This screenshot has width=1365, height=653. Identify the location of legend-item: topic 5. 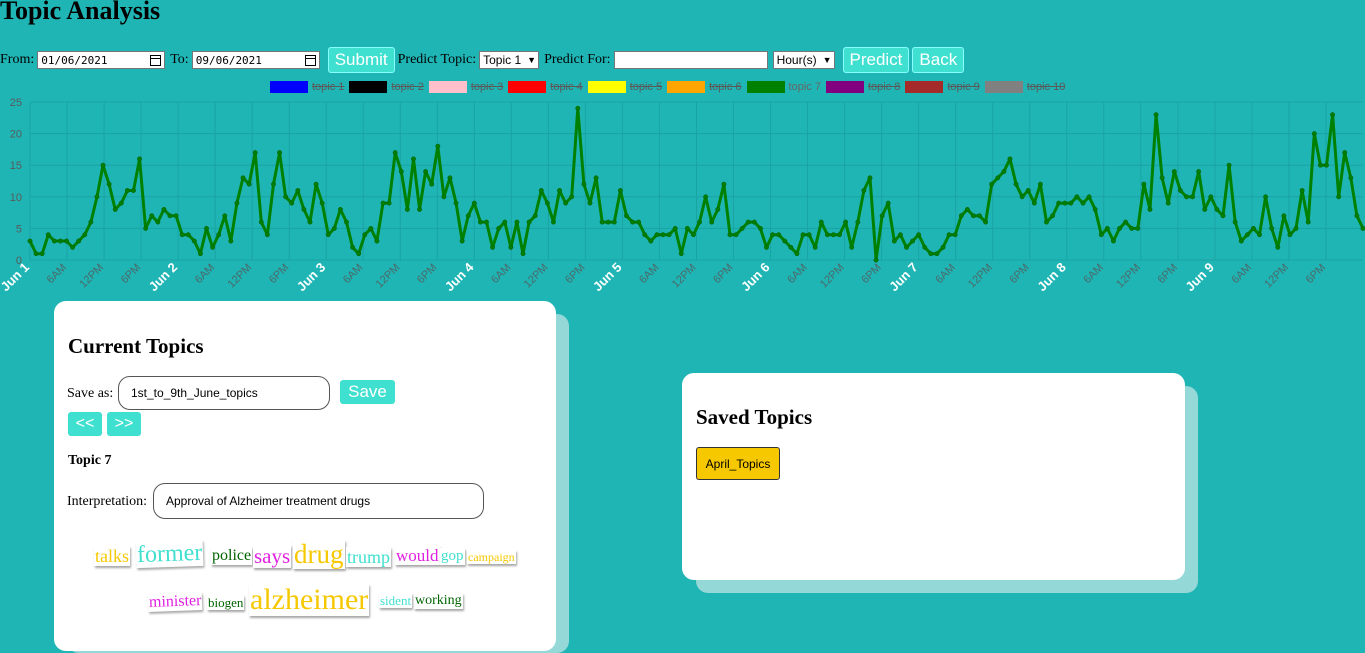
(624, 87).